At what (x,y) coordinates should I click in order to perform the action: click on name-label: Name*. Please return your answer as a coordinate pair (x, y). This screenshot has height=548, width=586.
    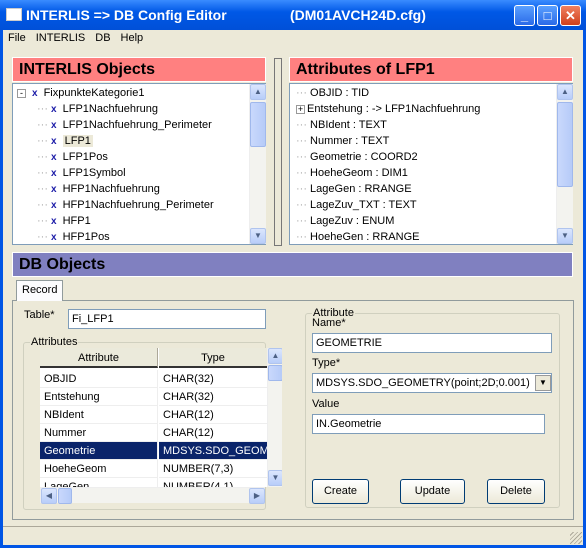
    Looking at the image, I should click on (329, 323).